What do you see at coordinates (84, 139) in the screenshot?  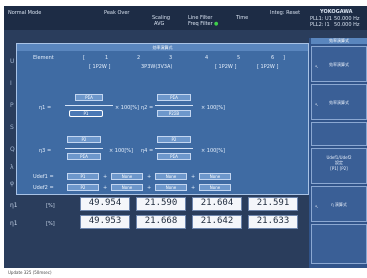 I see `eta3-numerator-button: P2` at bounding box center [84, 139].